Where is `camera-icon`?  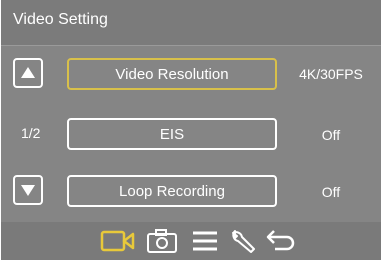 camera-icon is located at coordinates (162, 241).